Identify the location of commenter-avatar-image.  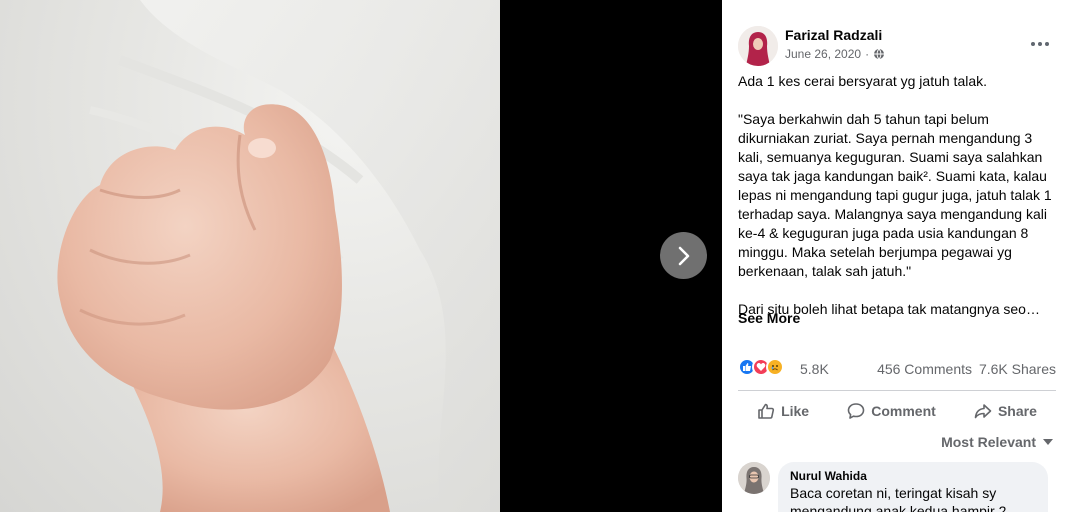
(754, 478).